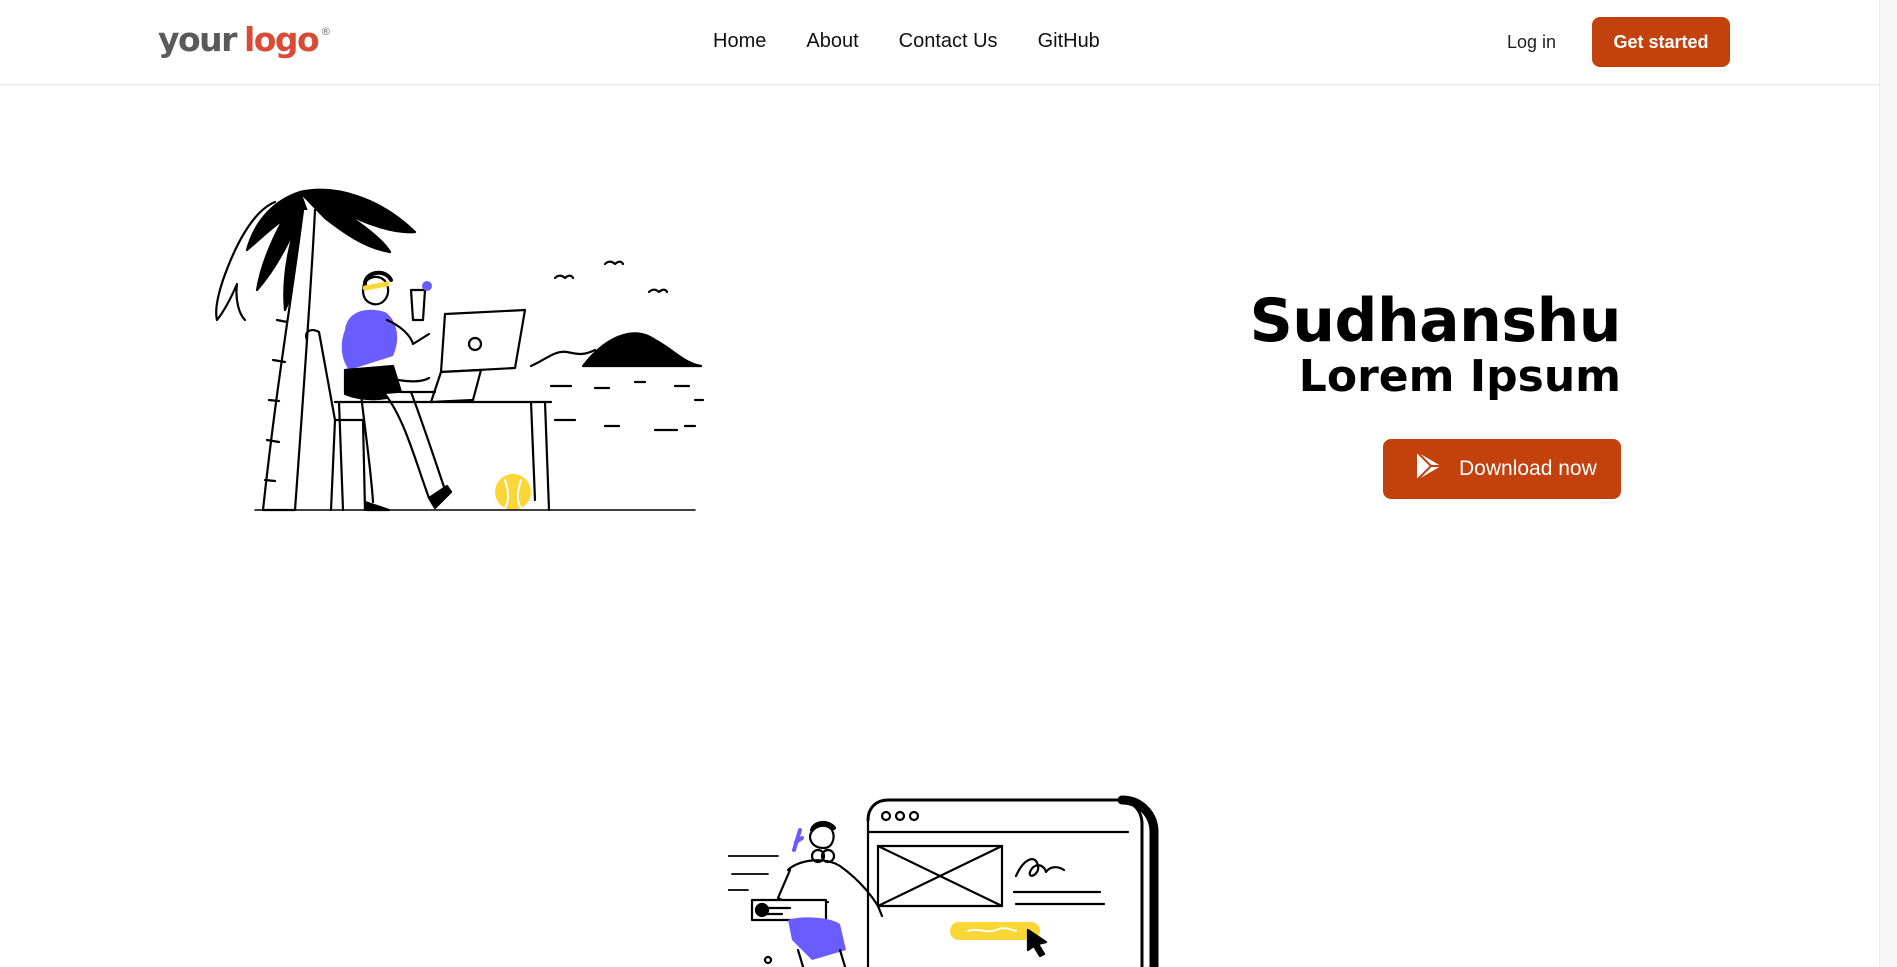  I want to click on logo: your logo ®, so click(244, 40).